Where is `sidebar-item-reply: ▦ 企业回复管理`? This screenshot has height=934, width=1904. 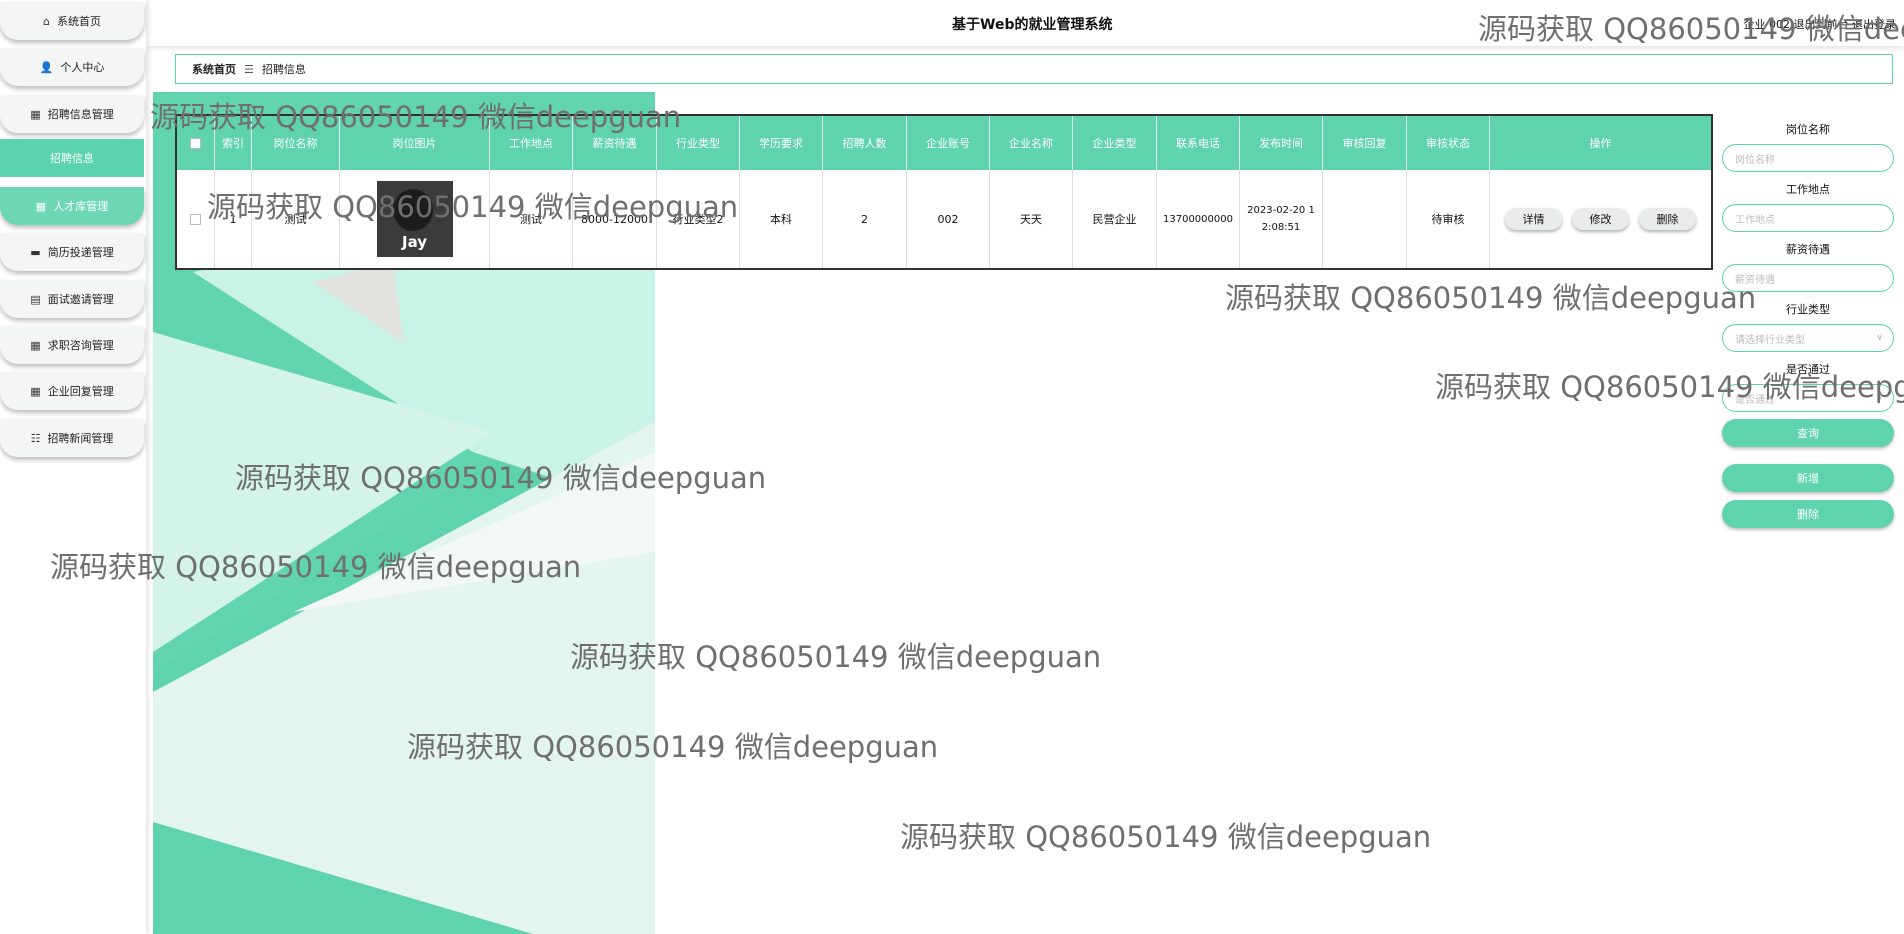 sidebar-item-reply: ▦ 企业回复管理 is located at coordinates (72, 391).